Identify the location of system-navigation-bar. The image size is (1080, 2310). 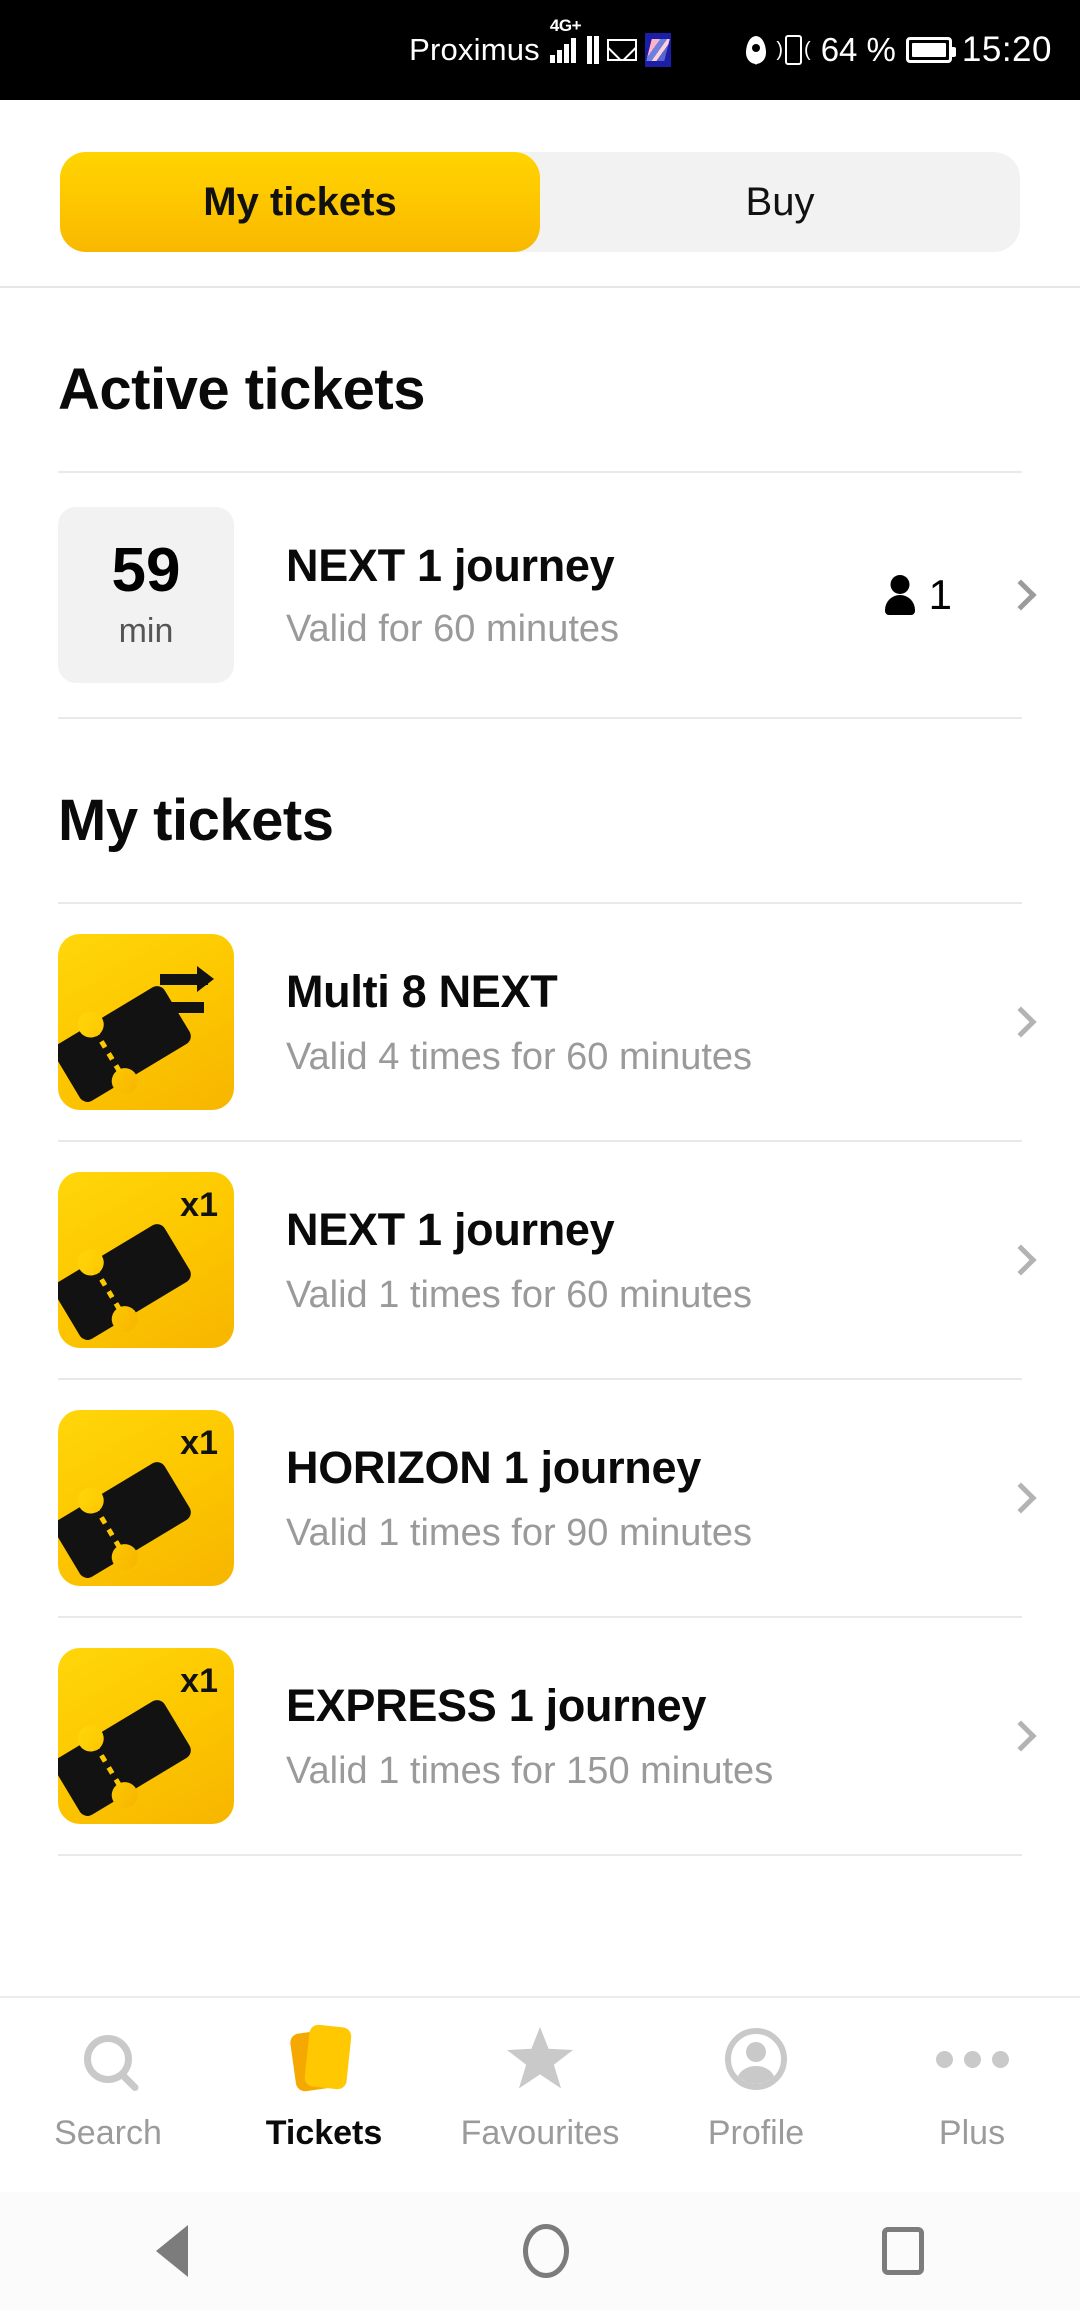
(540, 2251).